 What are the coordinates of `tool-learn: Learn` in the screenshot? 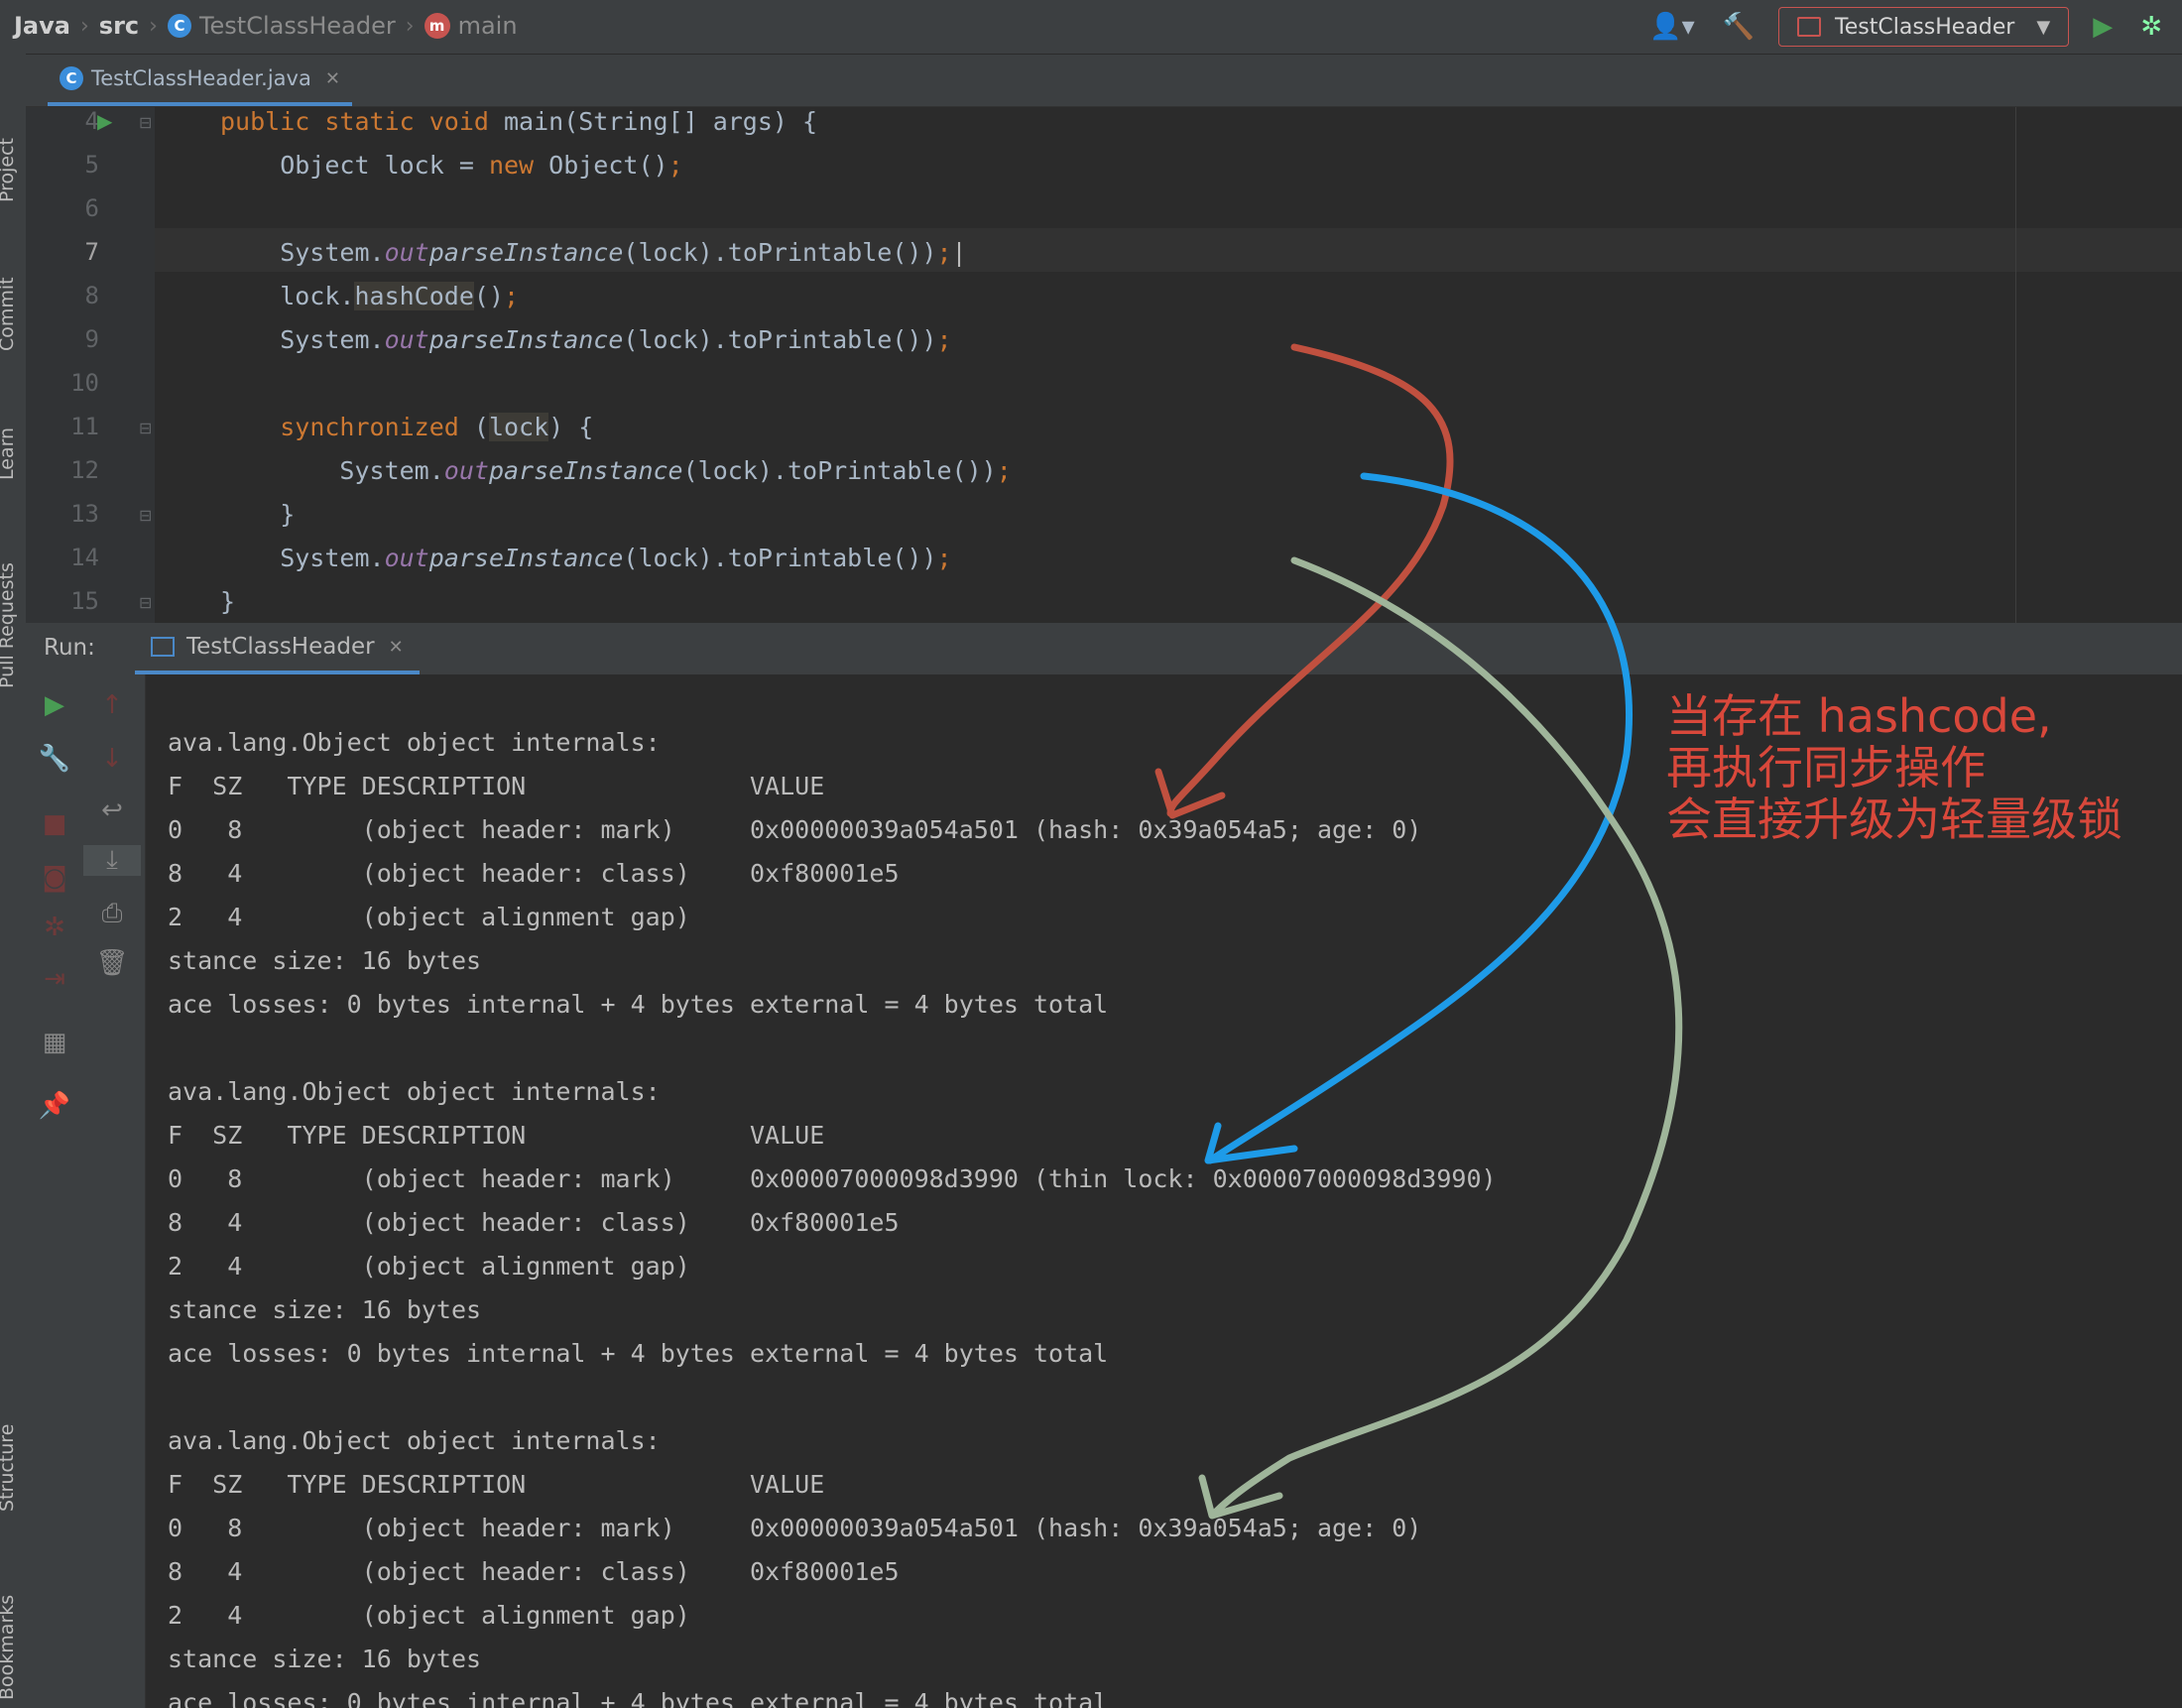 It's located at (9, 453).